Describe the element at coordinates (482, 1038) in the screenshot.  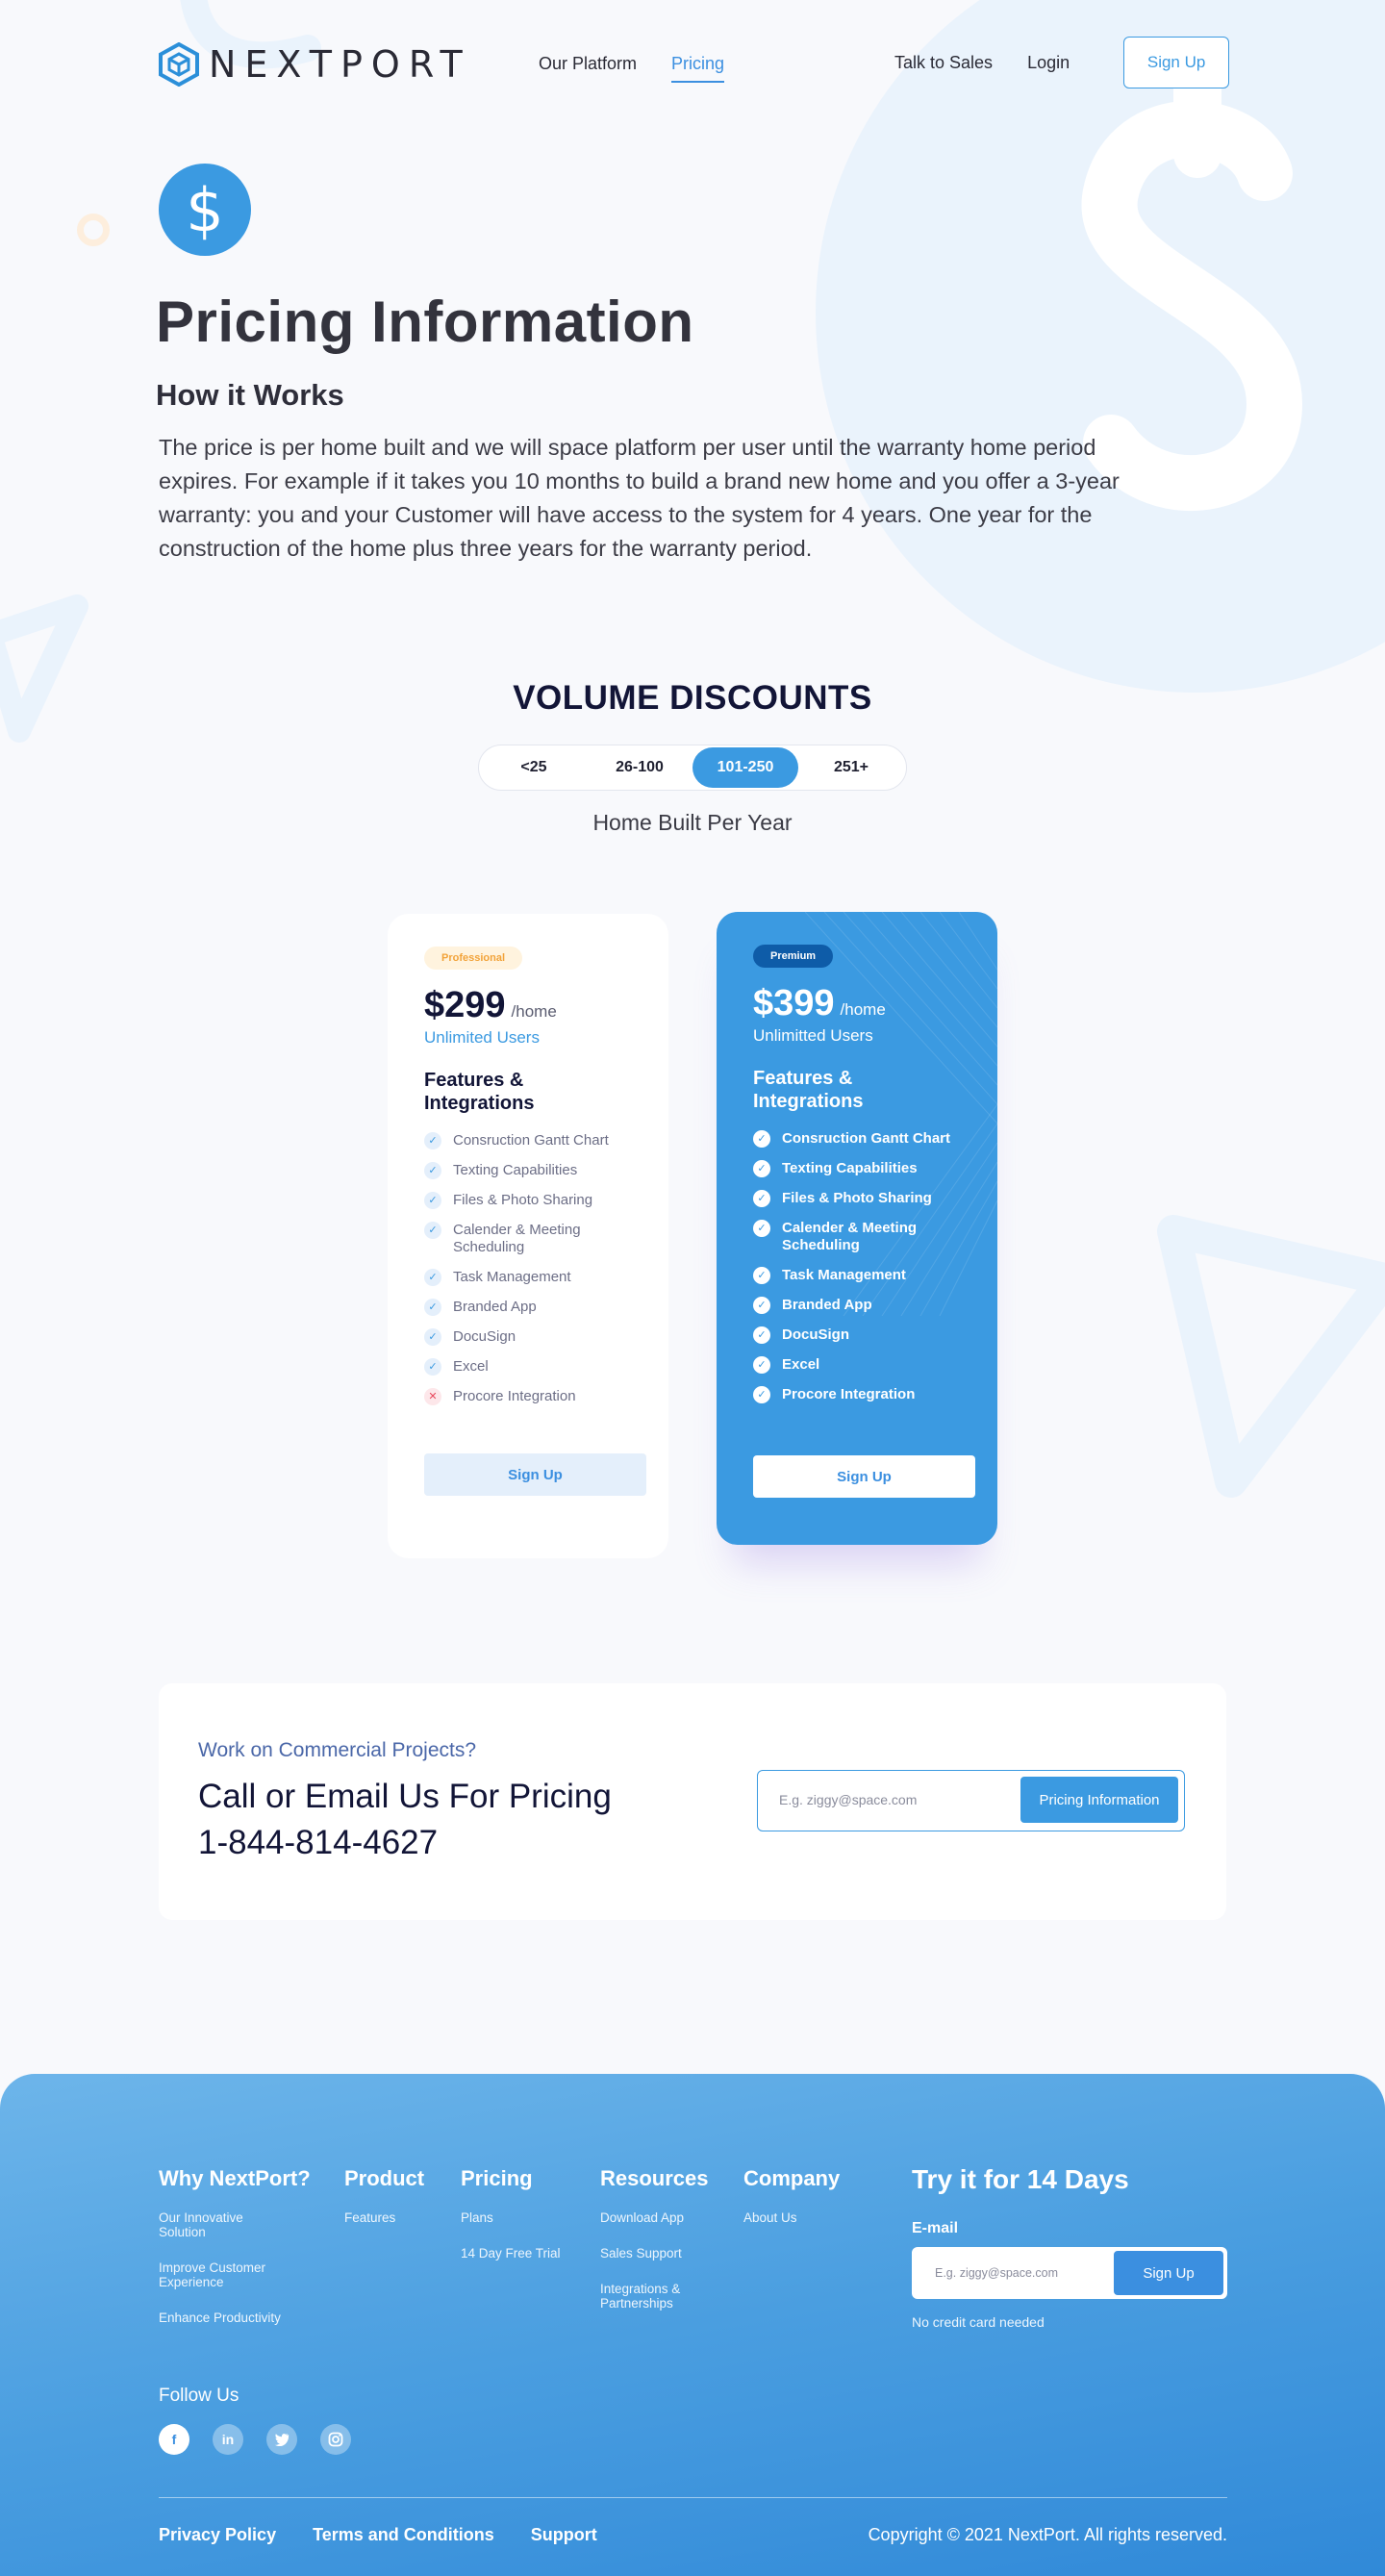
I see `plan-users: Unlimited Users` at that location.